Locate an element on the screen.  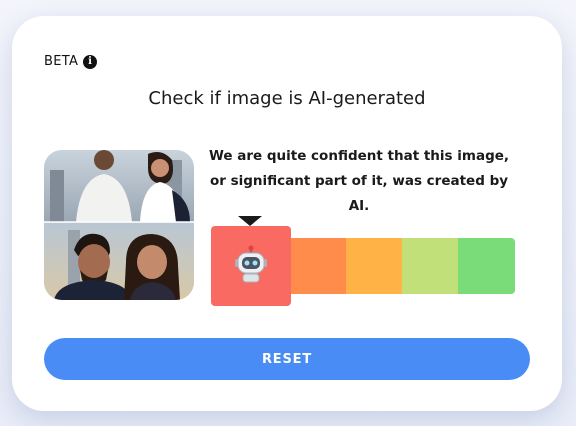
info-icon: i is located at coordinates (90, 61).